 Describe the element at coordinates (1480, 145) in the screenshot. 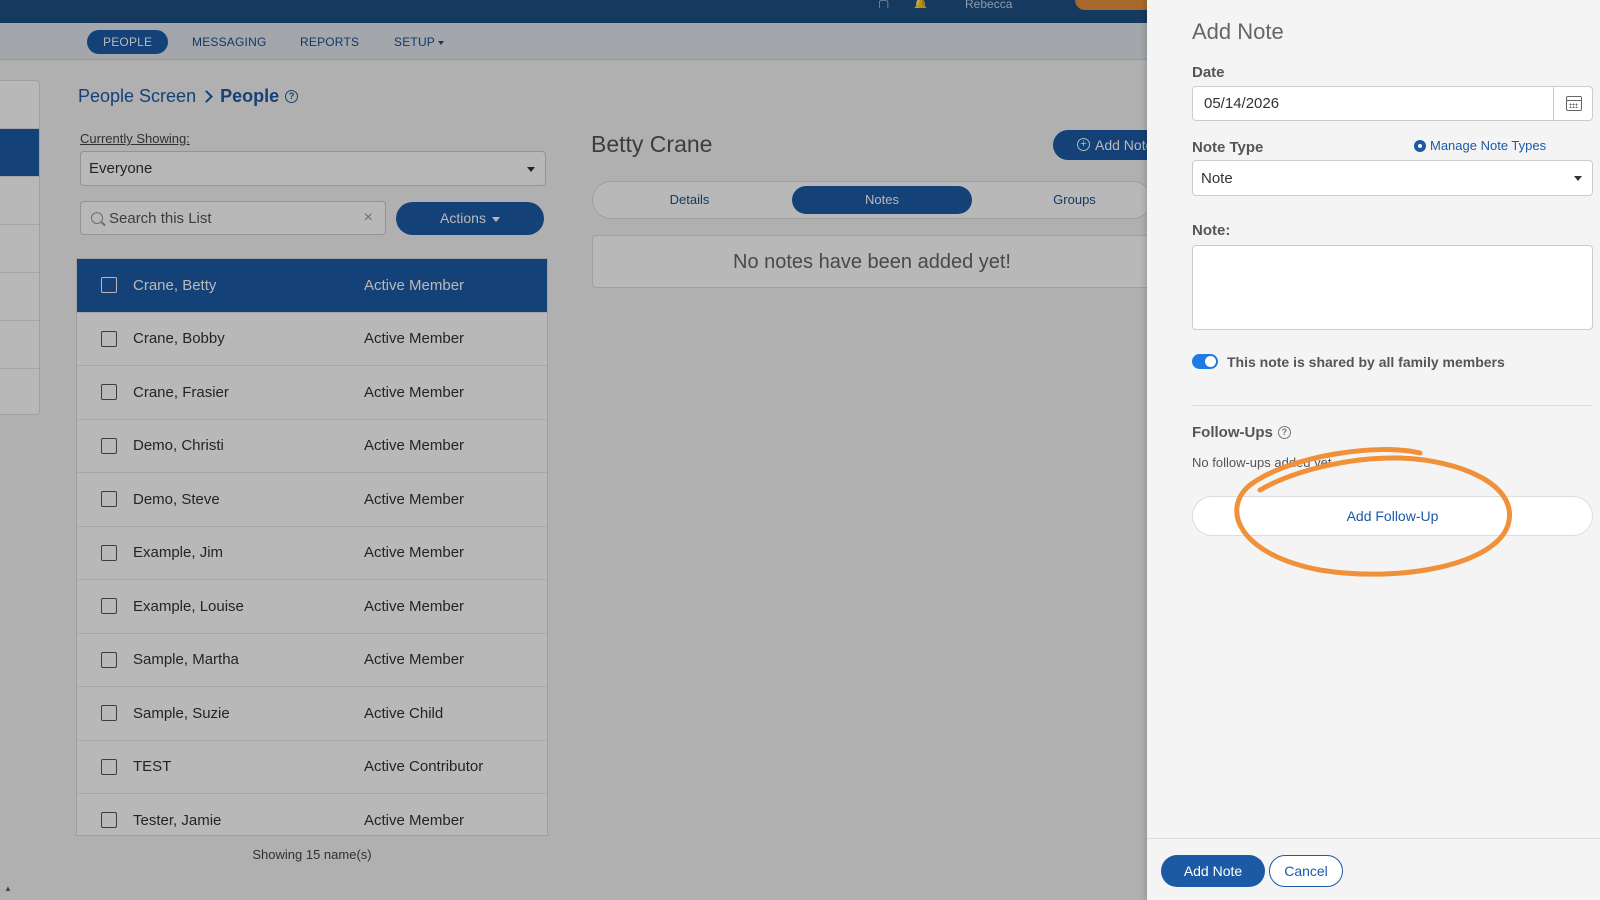

I see `manage-note-types-link: Manage Note Types` at that location.